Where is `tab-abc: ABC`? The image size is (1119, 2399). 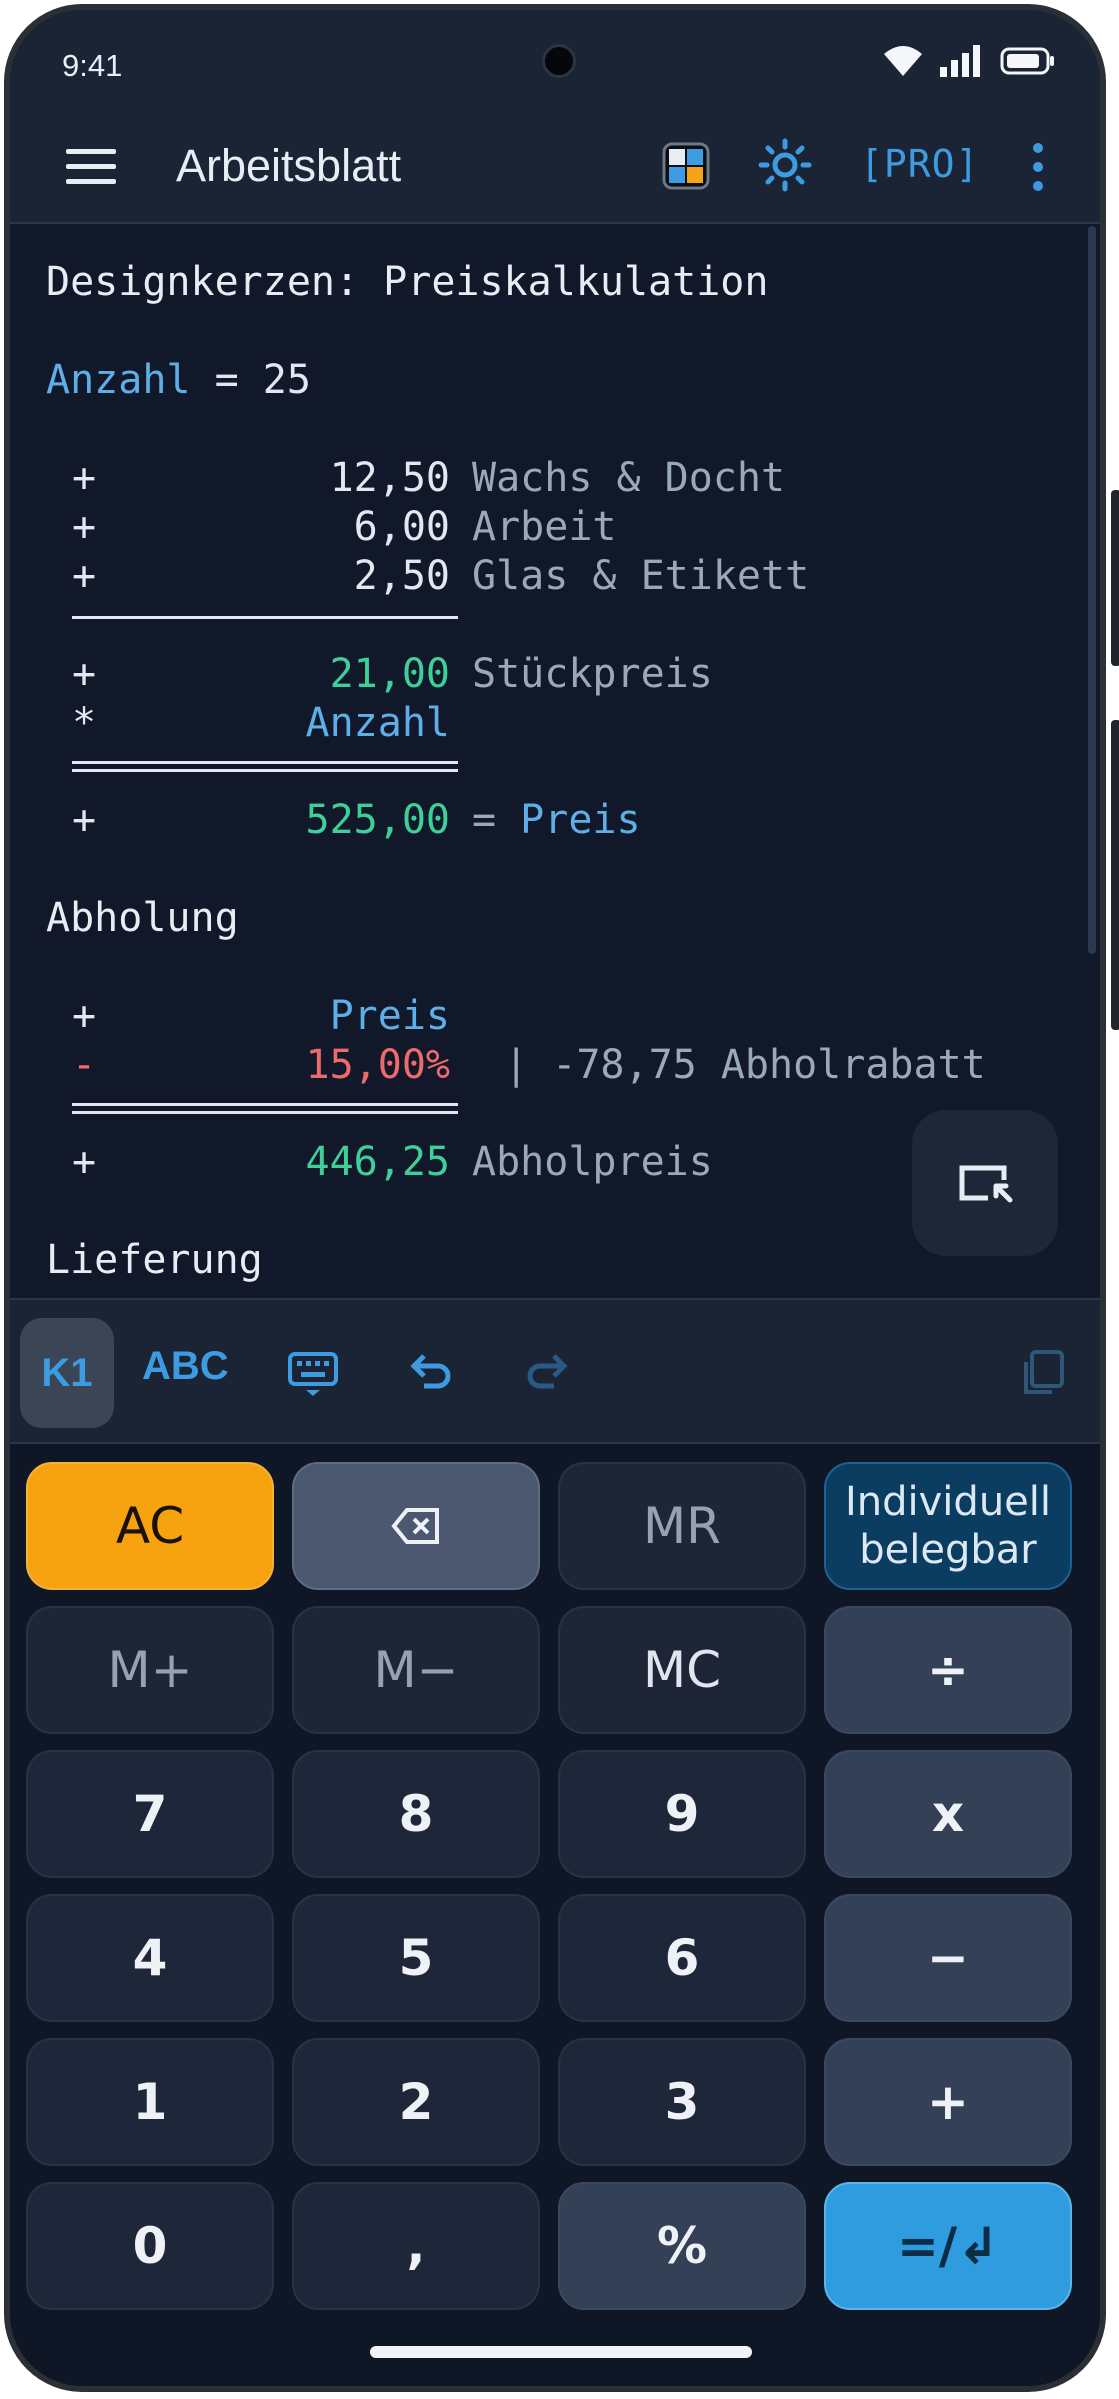
tab-abc: ABC is located at coordinates (185, 1366).